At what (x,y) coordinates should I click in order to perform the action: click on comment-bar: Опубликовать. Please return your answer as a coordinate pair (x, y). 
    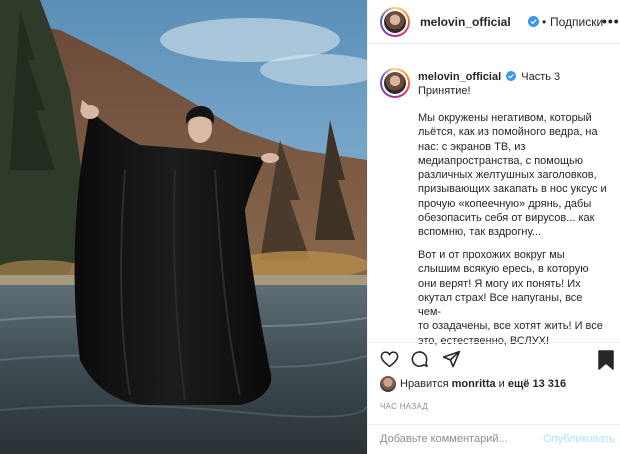
    Looking at the image, I should click on (494, 439).